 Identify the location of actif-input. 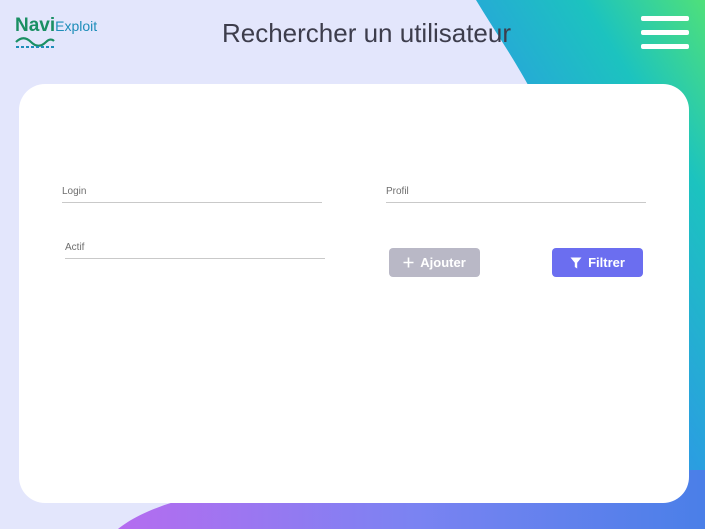
(195, 248).